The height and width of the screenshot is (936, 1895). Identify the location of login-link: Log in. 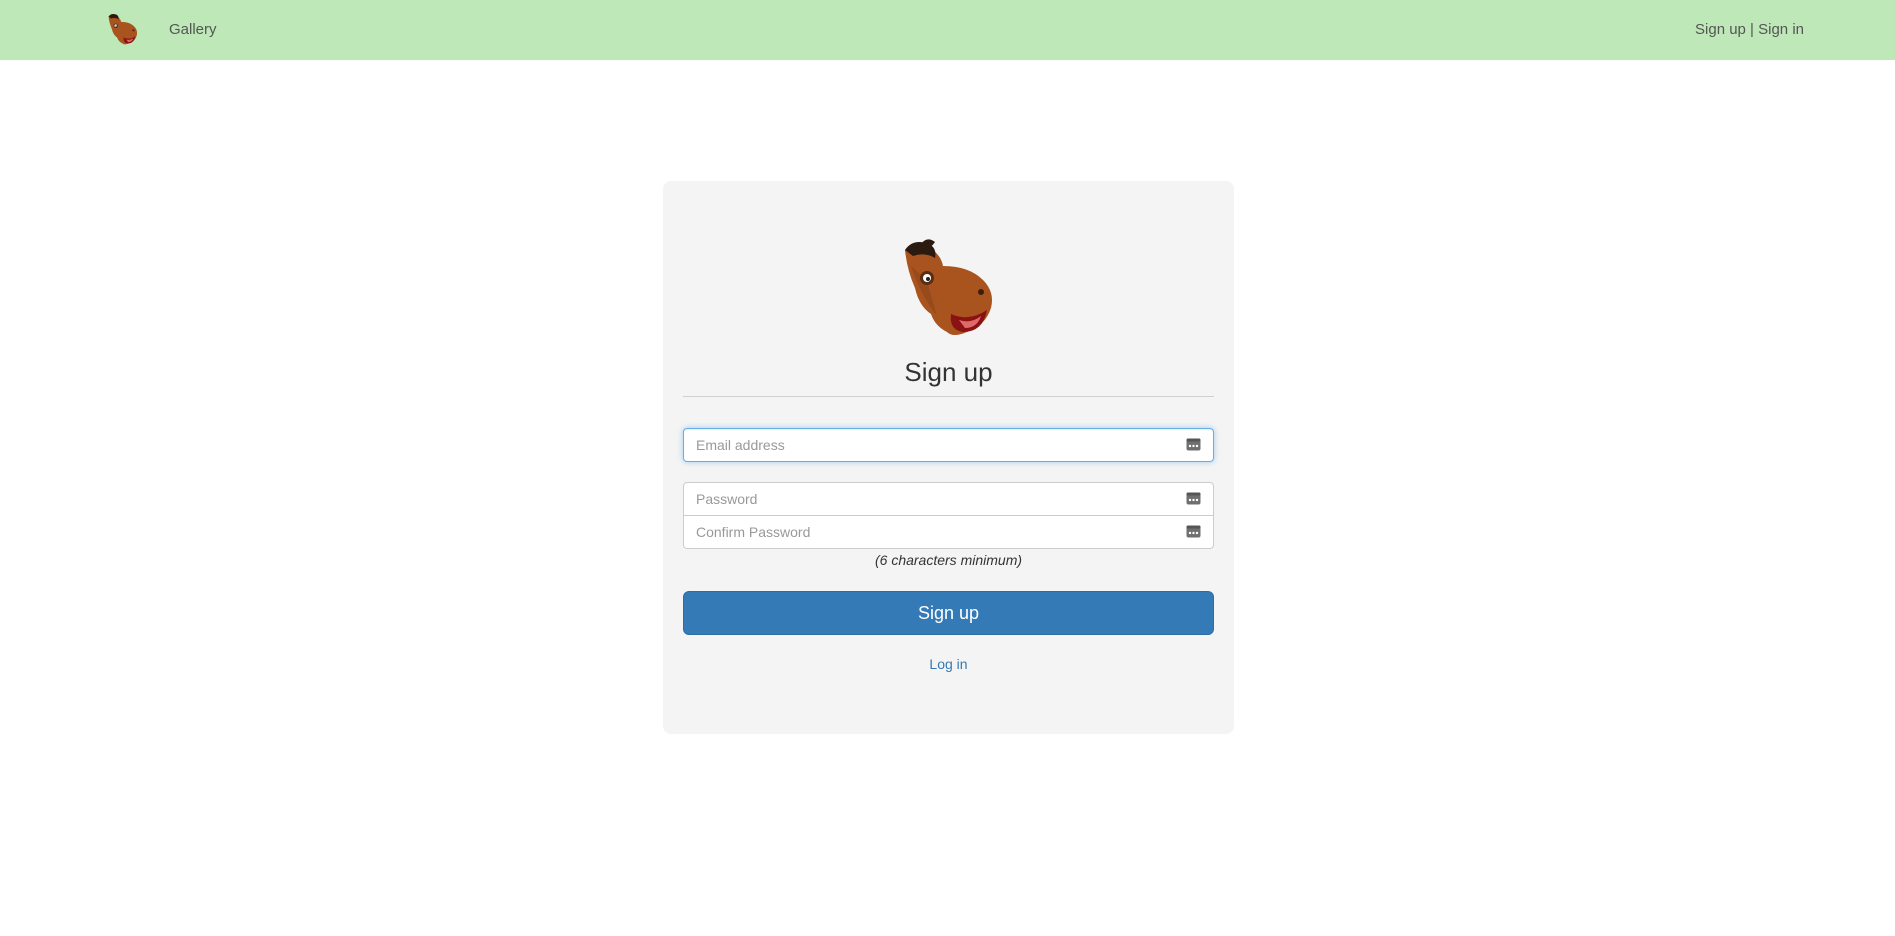
(948, 664).